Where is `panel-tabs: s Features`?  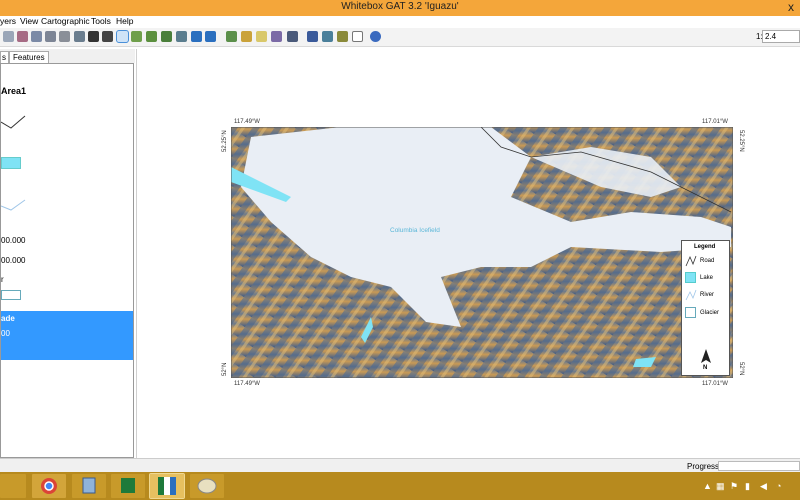
panel-tabs: s Features is located at coordinates (67, 56).